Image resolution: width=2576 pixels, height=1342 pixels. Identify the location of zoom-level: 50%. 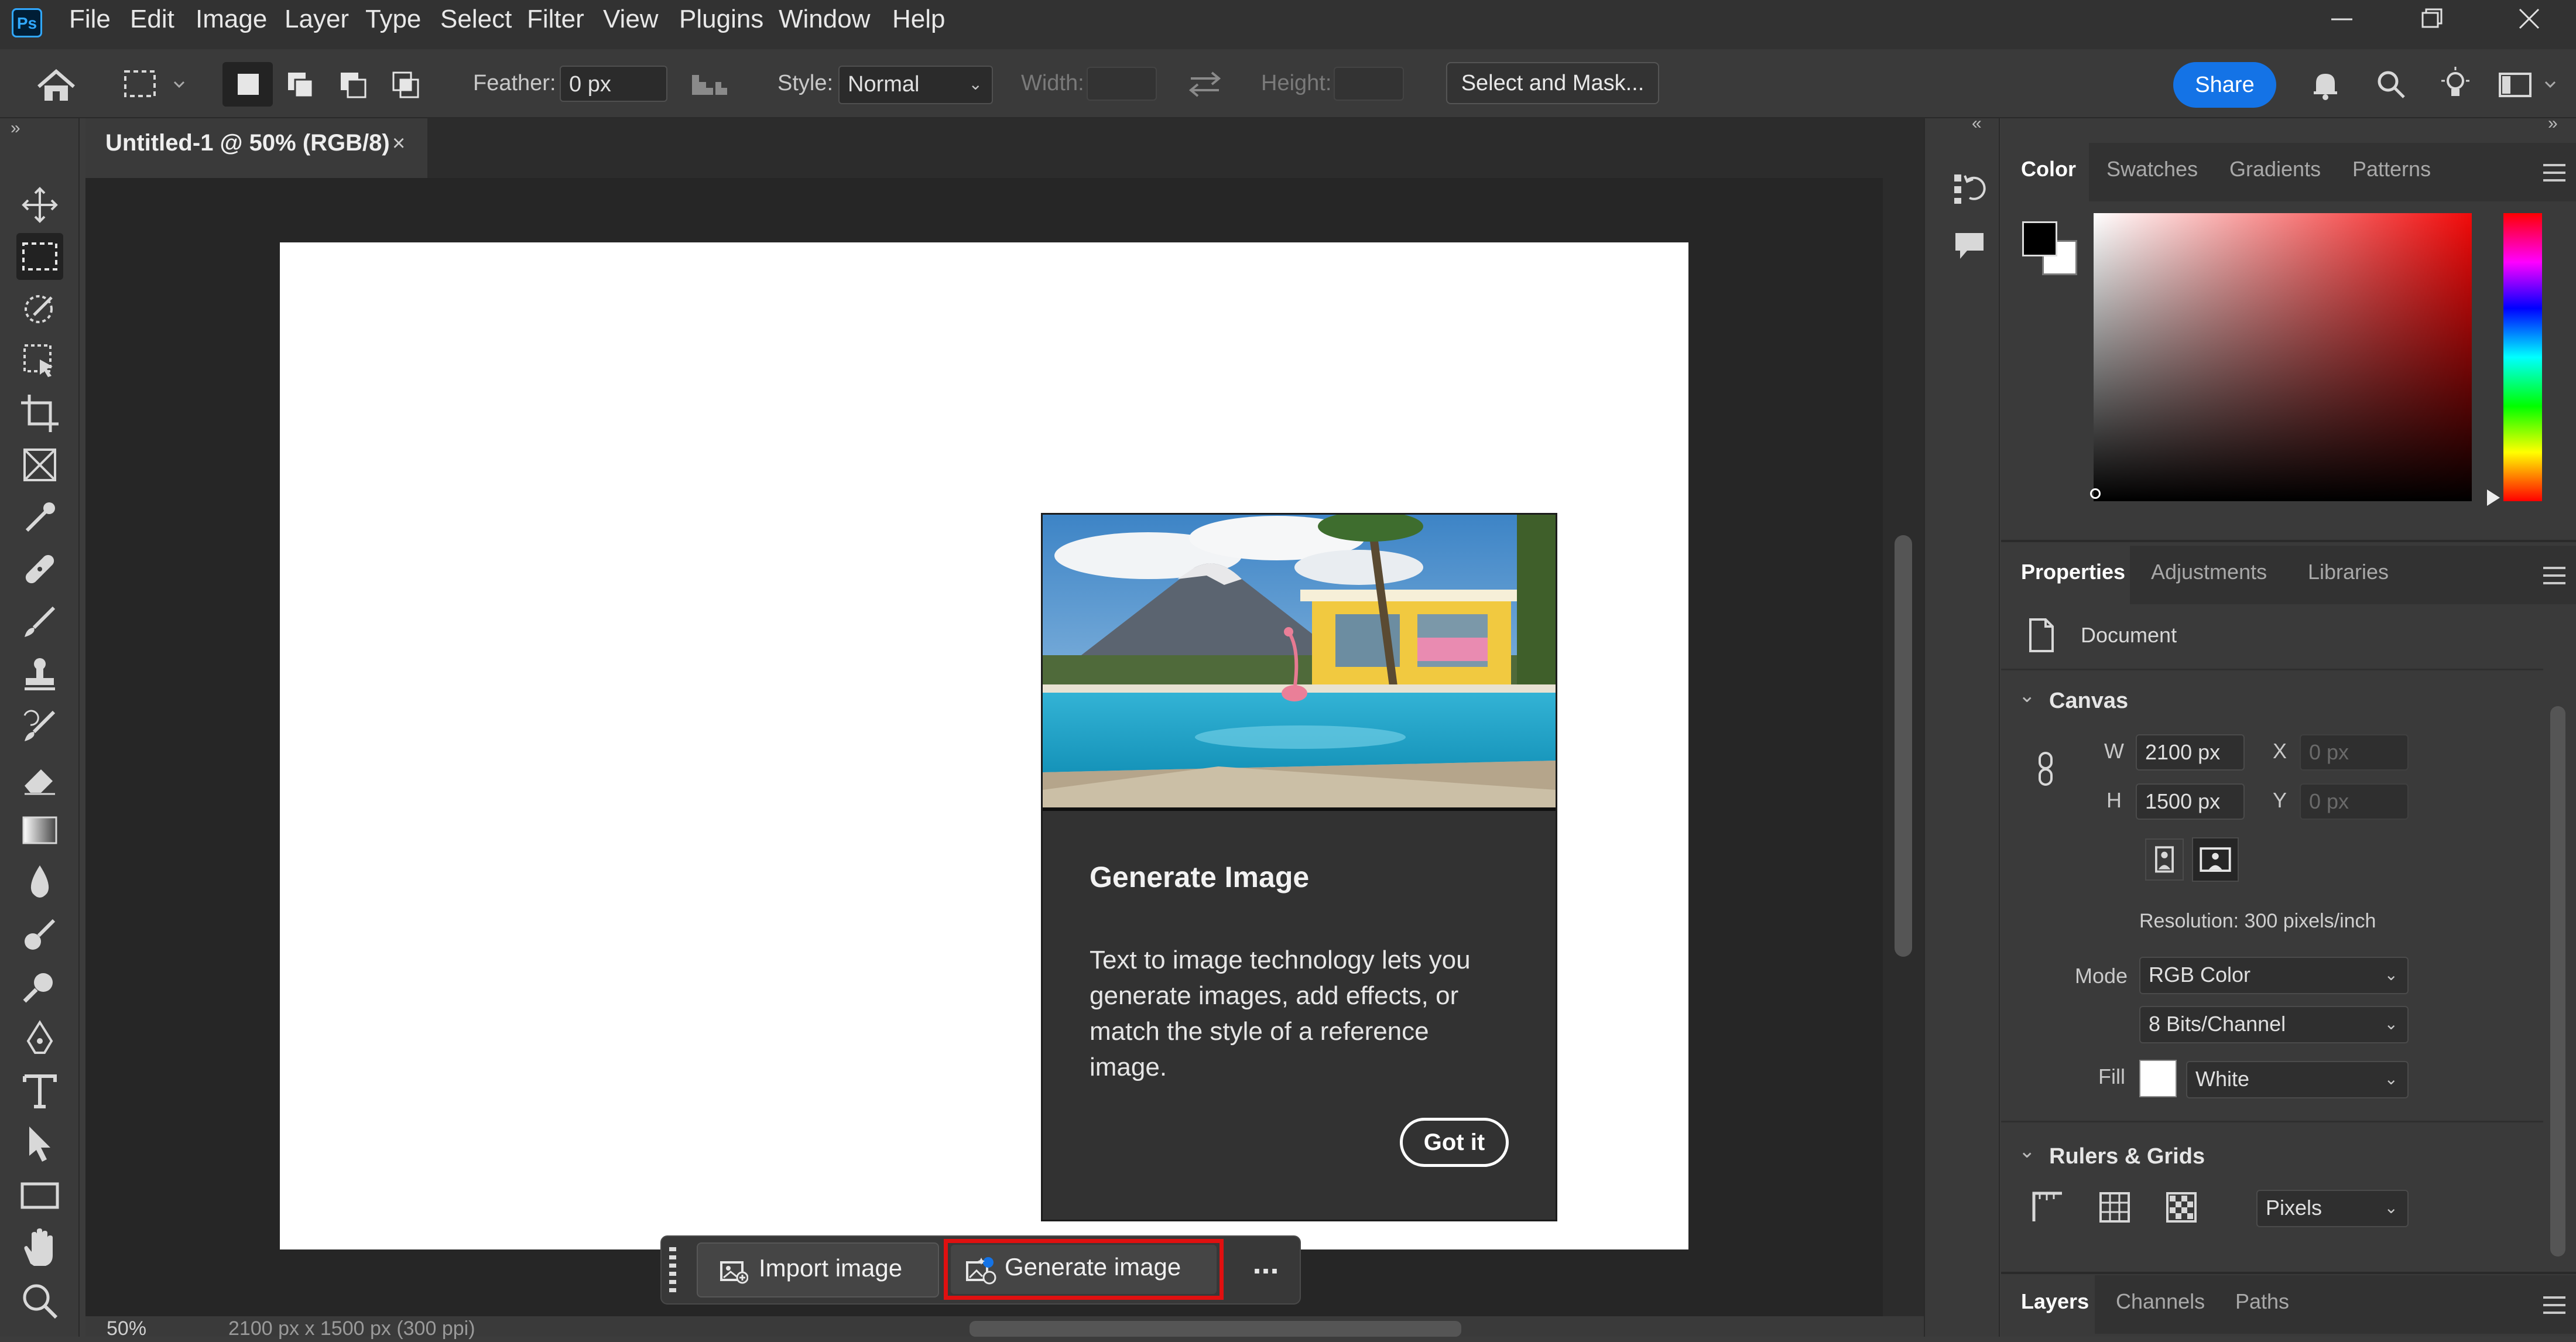
(126, 1328).